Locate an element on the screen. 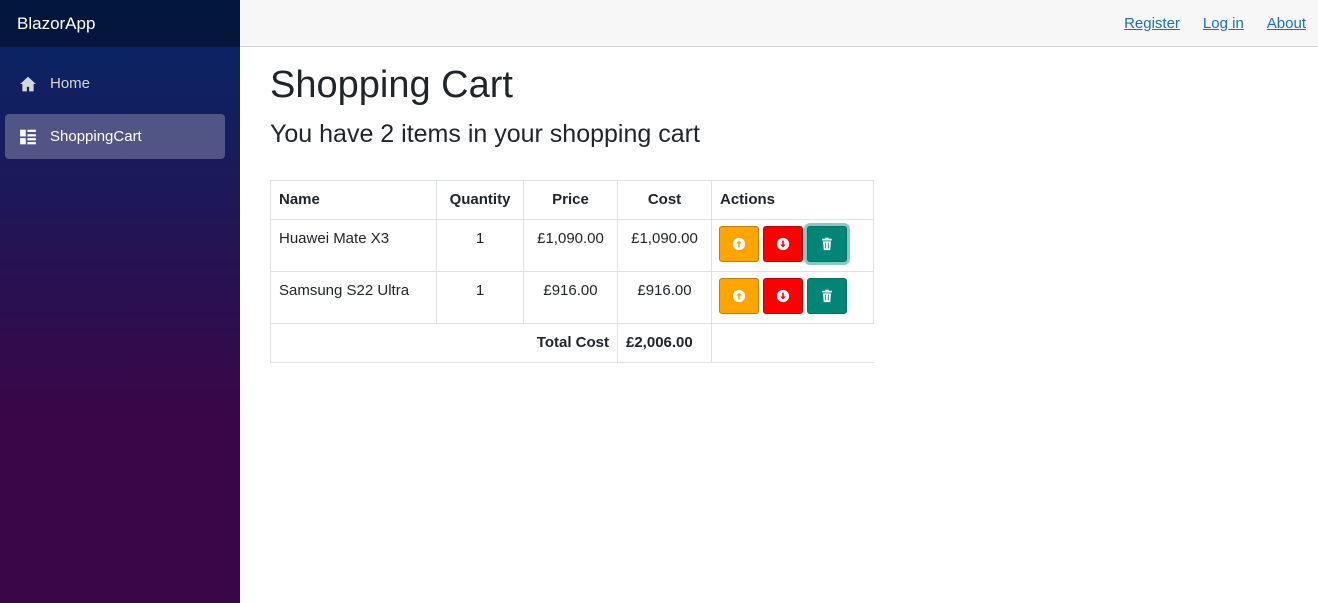  header-name: Name is located at coordinates (353, 199).